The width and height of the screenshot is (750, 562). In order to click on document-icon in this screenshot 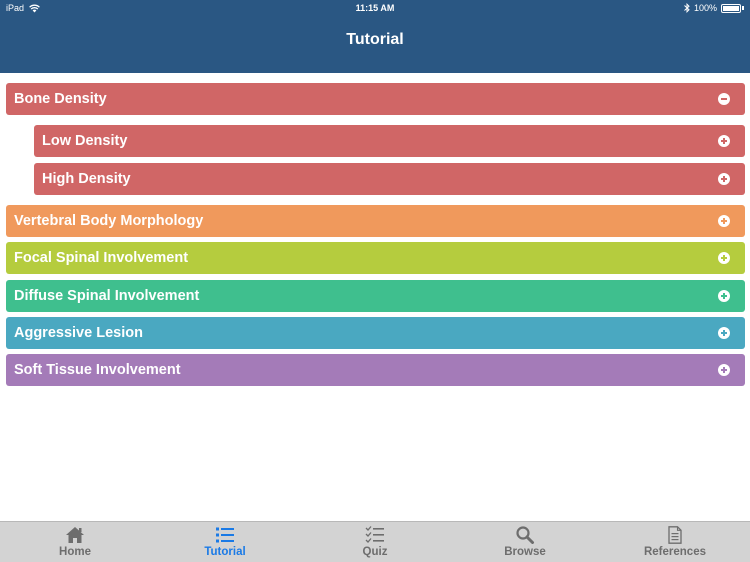, I will do `click(675, 535)`.